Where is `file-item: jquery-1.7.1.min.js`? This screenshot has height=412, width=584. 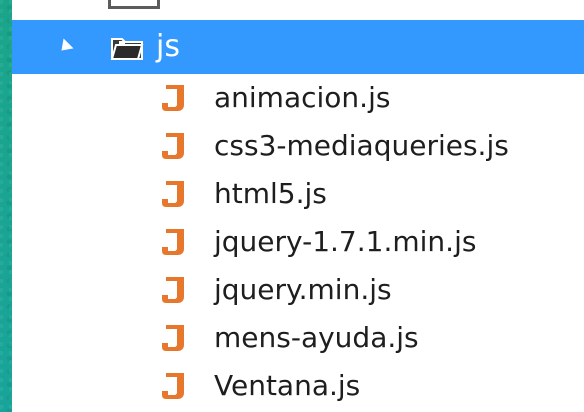 file-item: jquery-1.7.1.min.js is located at coordinates (298, 242).